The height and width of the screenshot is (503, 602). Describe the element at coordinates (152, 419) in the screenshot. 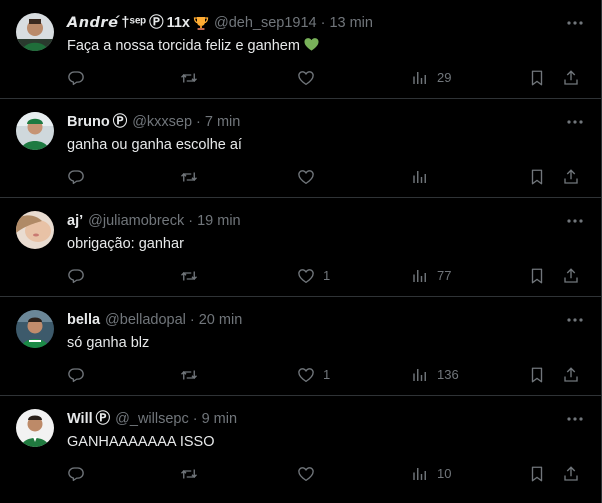

I see `handle: @_willsepc` at that location.